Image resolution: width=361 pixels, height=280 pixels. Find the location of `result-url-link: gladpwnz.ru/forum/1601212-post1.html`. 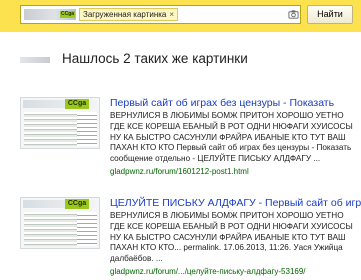

result-url-link: gladpwnz.ru/forum/1601212-post1.html is located at coordinates (232, 171).